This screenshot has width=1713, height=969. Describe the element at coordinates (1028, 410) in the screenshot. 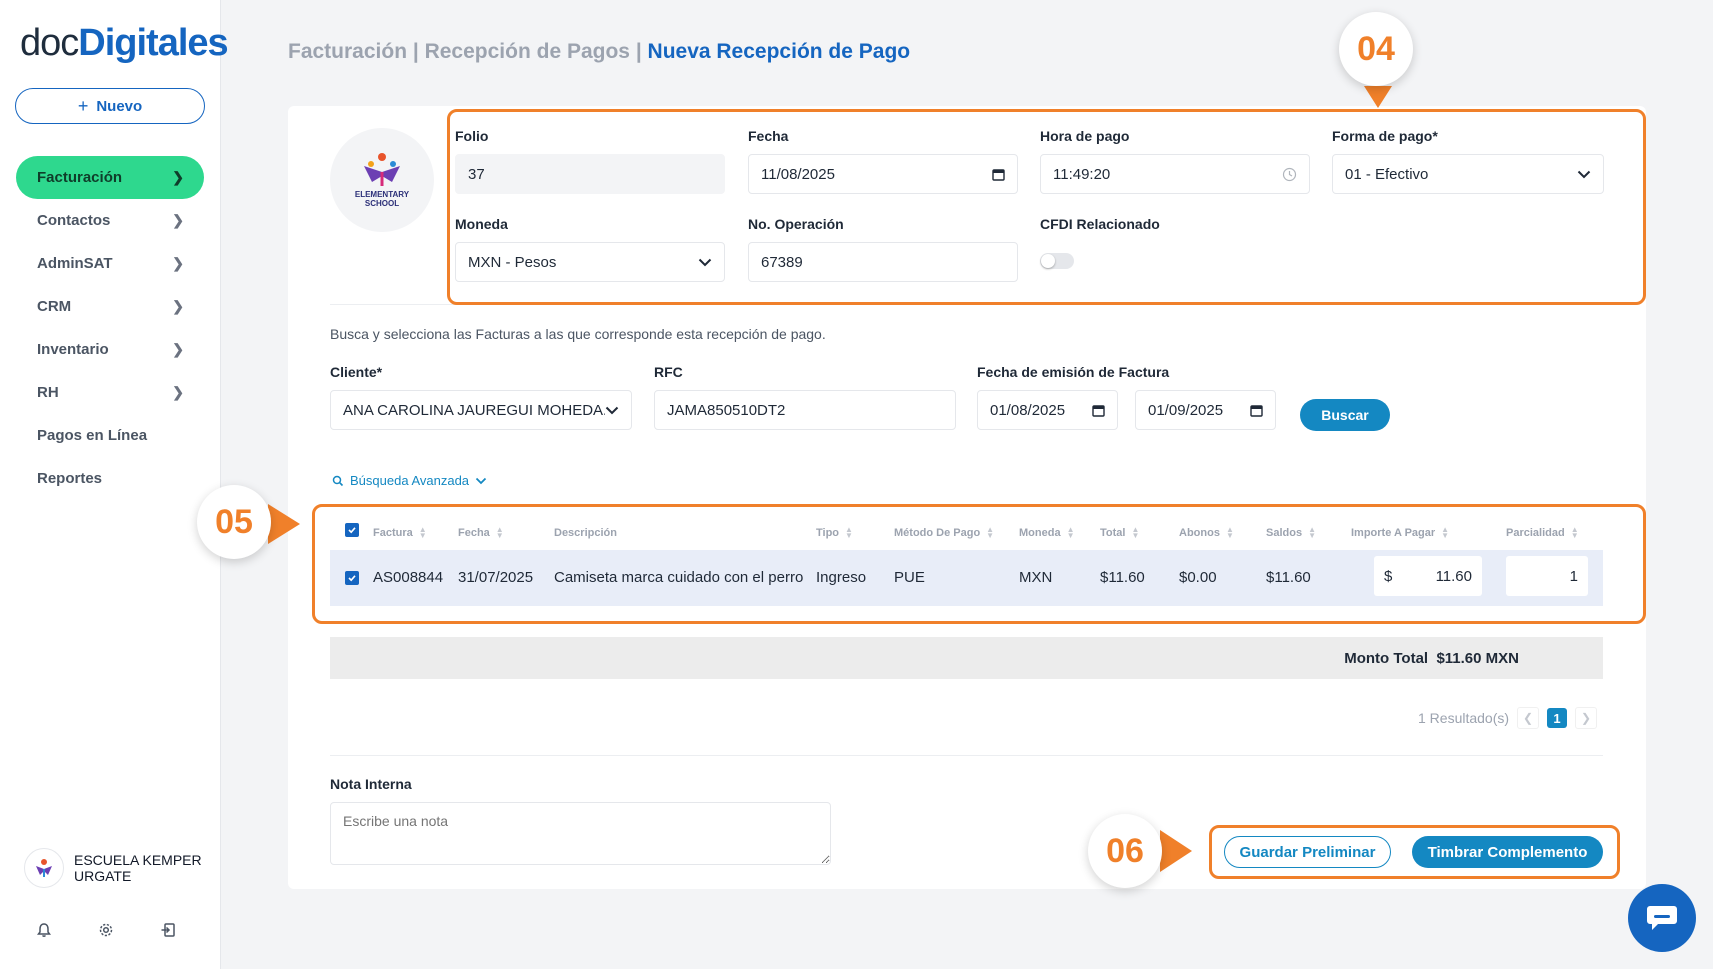

I see `fecha-desde-value: 01/08/2025` at that location.